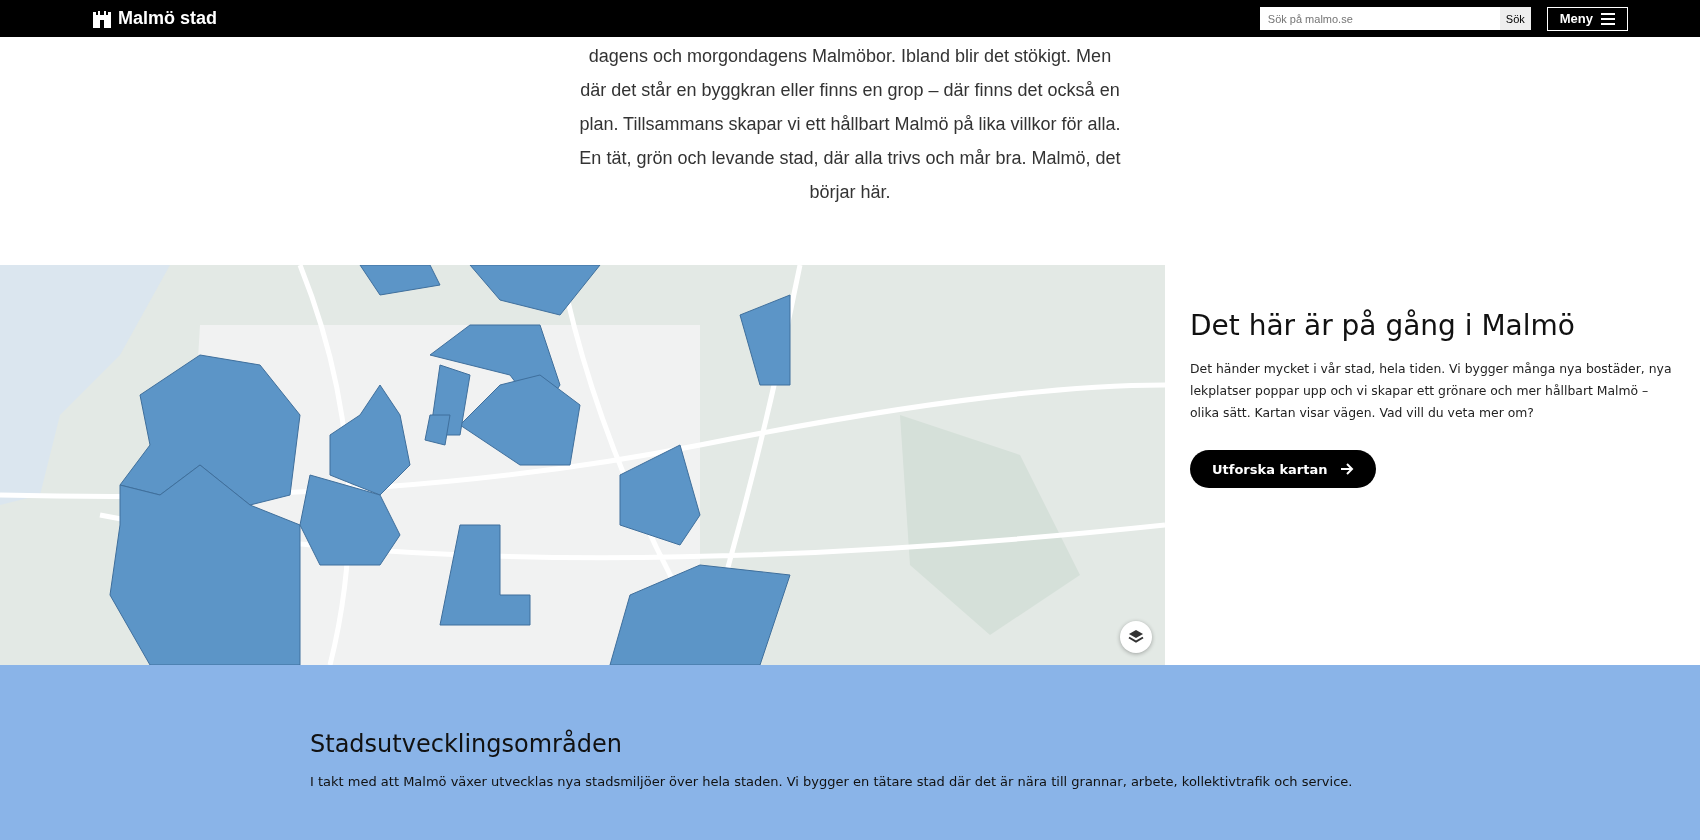 The image size is (1700, 840). Describe the element at coordinates (1515, 18) in the screenshot. I see `search-button: Sök` at that location.